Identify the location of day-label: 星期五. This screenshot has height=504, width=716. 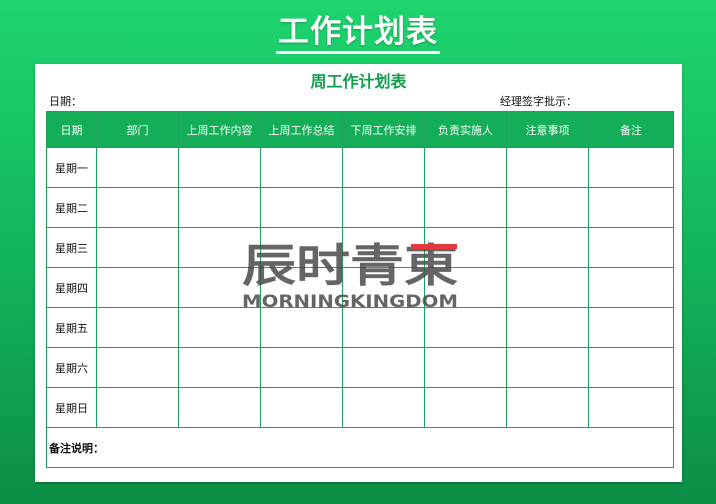
(71, 327).